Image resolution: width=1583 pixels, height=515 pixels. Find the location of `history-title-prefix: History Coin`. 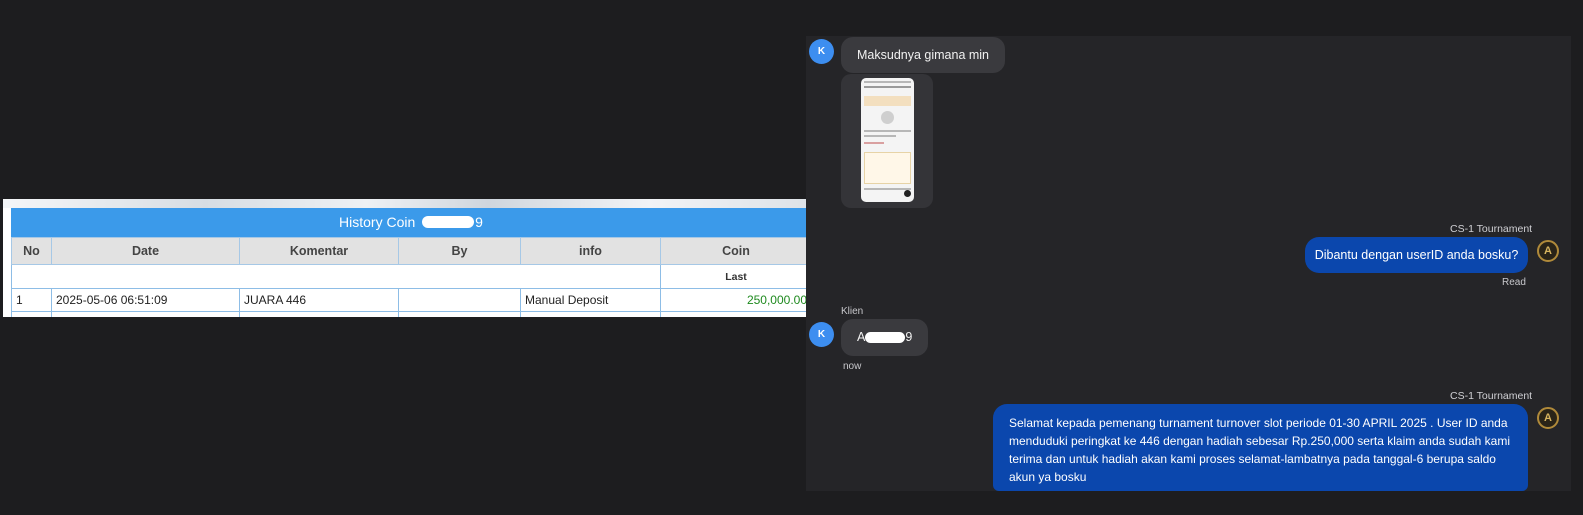

history-title-prefix: History Coin is located at coordinates (379, 222).